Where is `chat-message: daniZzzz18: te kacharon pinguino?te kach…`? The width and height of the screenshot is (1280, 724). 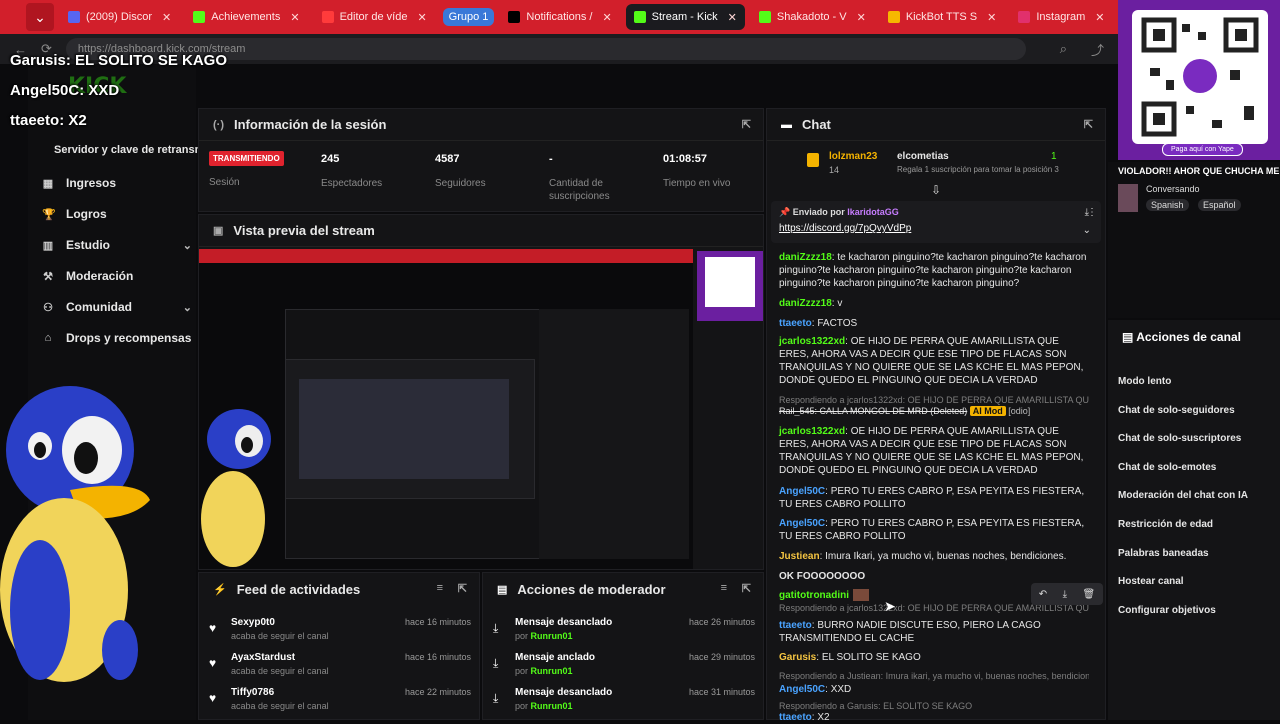
chat-message: daniZzzz18: te kacharon pinguino?te kach… is located at coordinates (934, 270).